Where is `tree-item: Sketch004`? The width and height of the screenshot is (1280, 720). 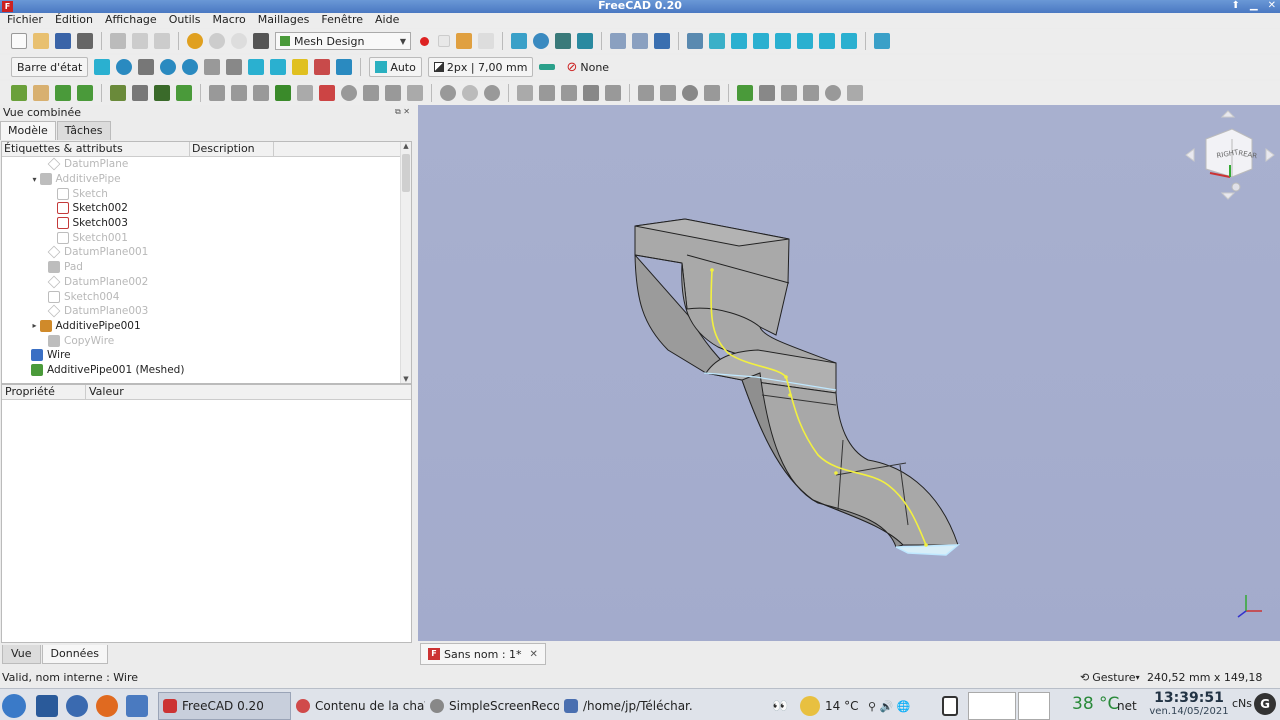 tree-item: Sketch004 is located at coordinates (206, 296).